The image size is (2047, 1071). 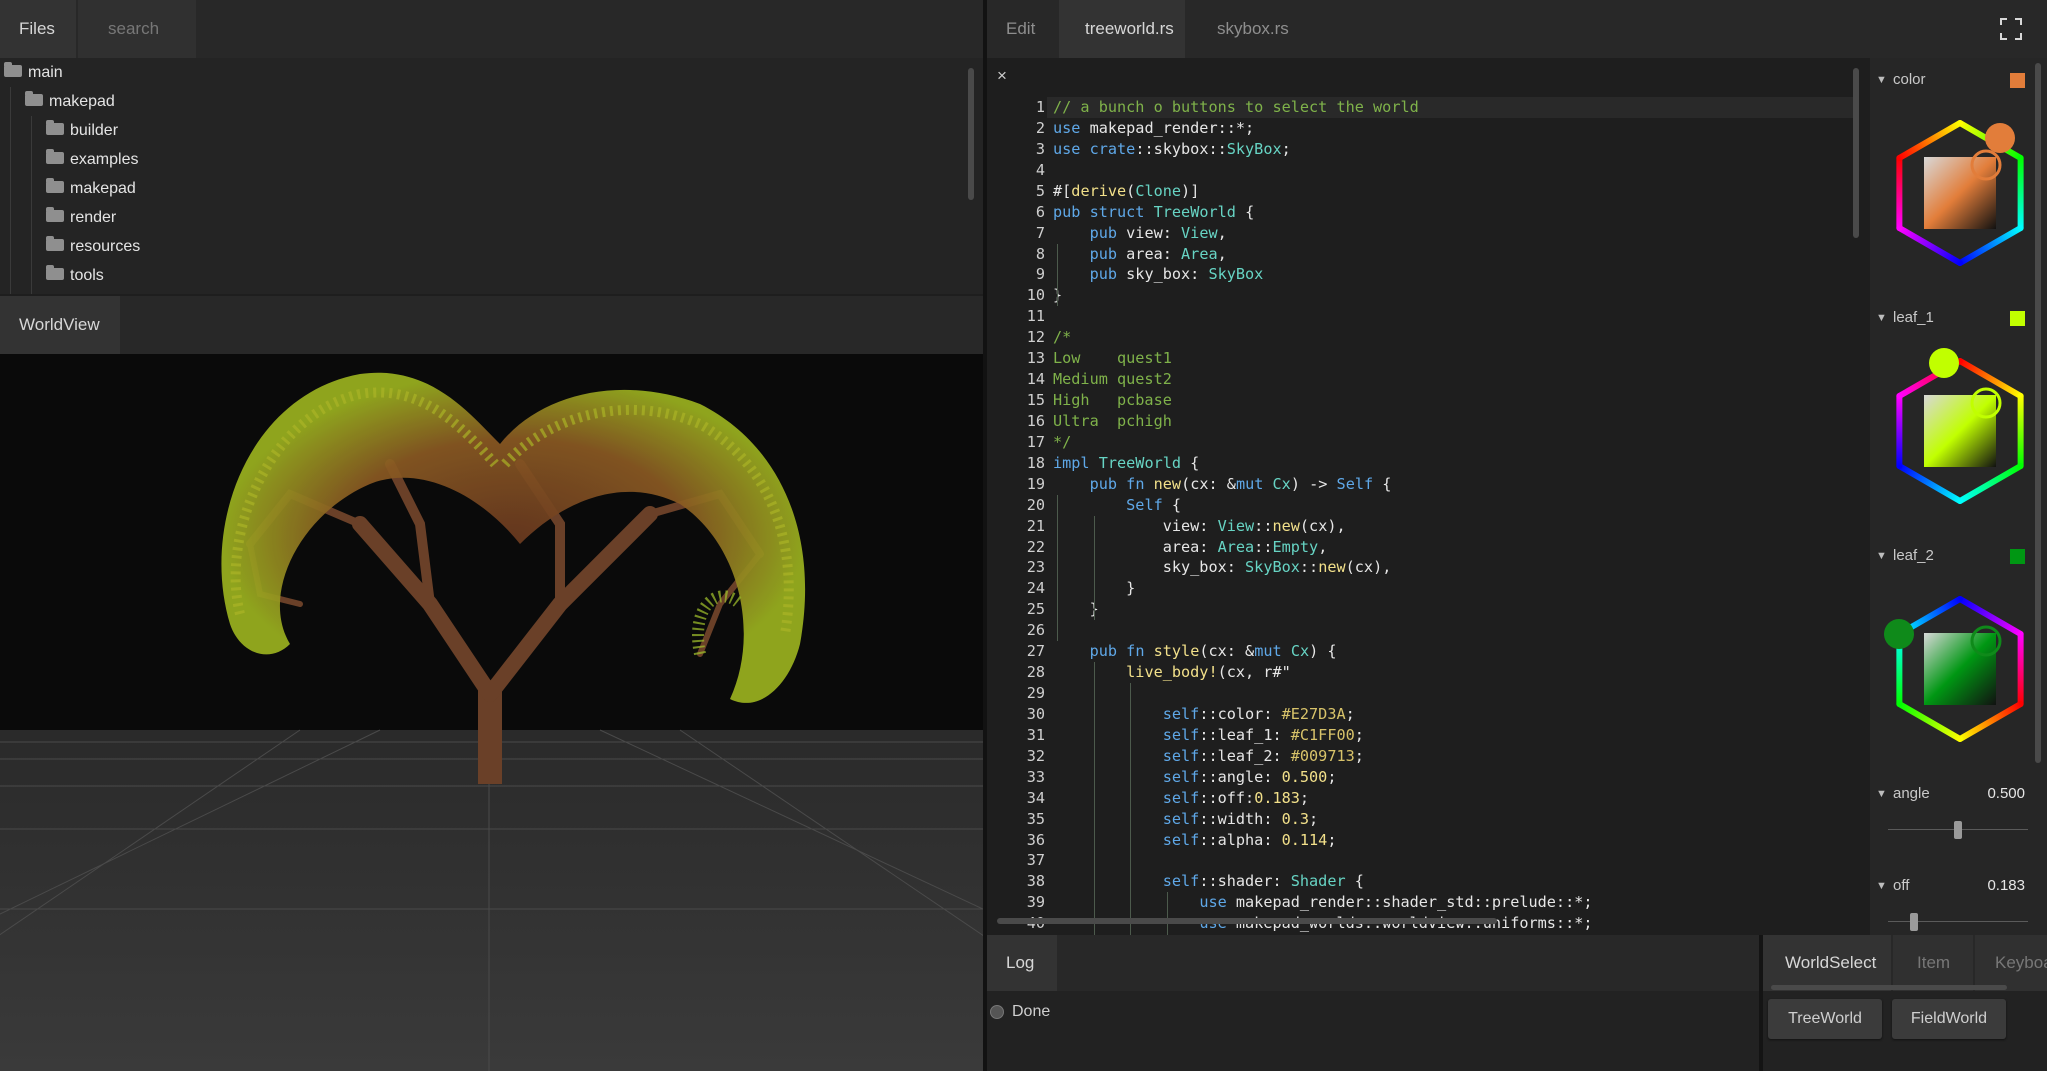 What do you see at coordinates (1243, 29) in the screenshot?
I see `tab-skybox-rs: skybox.rs` at bounding box center [1243, 29].